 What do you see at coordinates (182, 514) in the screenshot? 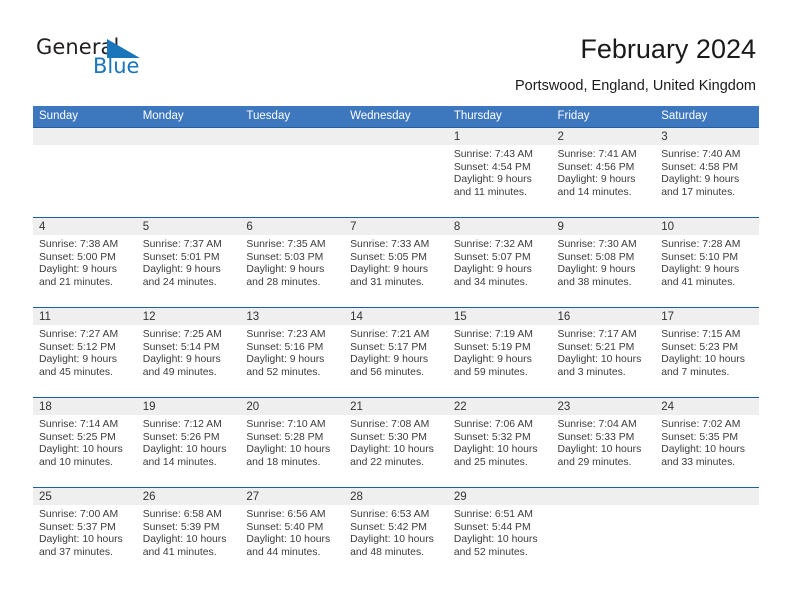
I see `day-sunrise: Sunrise: 6:58 AM` at bounding box center [182, 514].